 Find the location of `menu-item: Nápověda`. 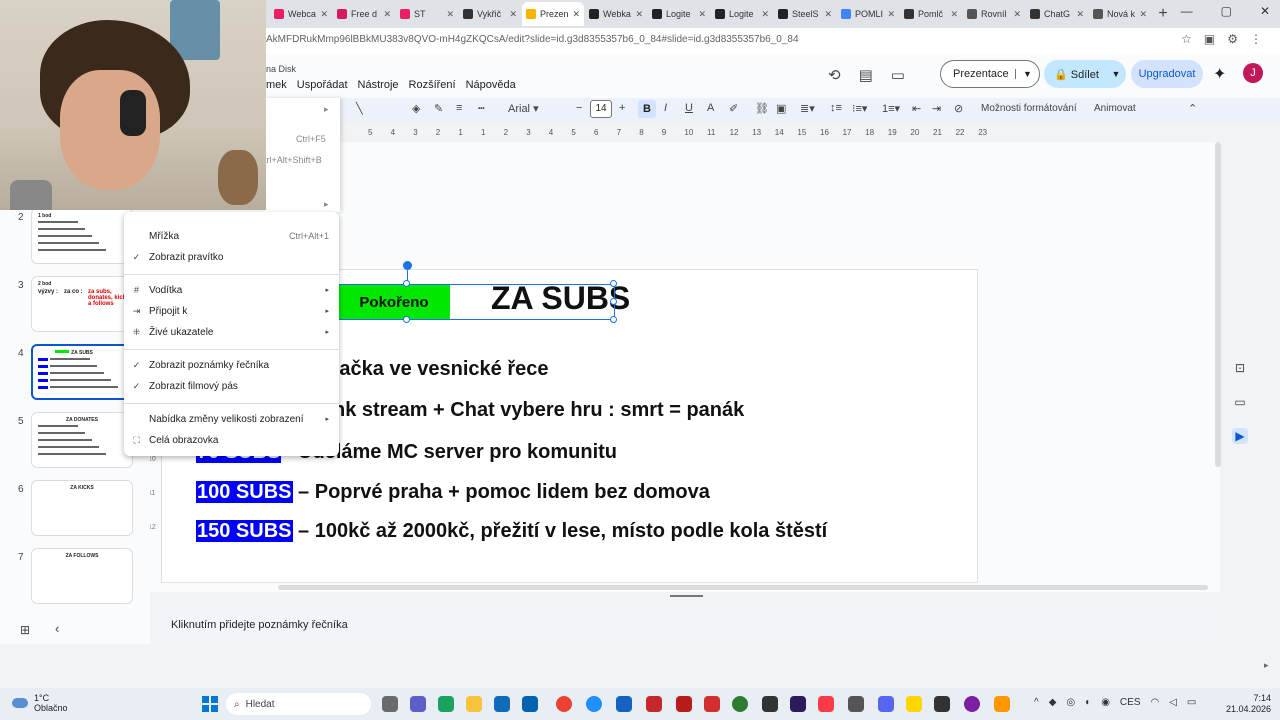

menu-item: Nápověda is located at coordinates (491, 85).